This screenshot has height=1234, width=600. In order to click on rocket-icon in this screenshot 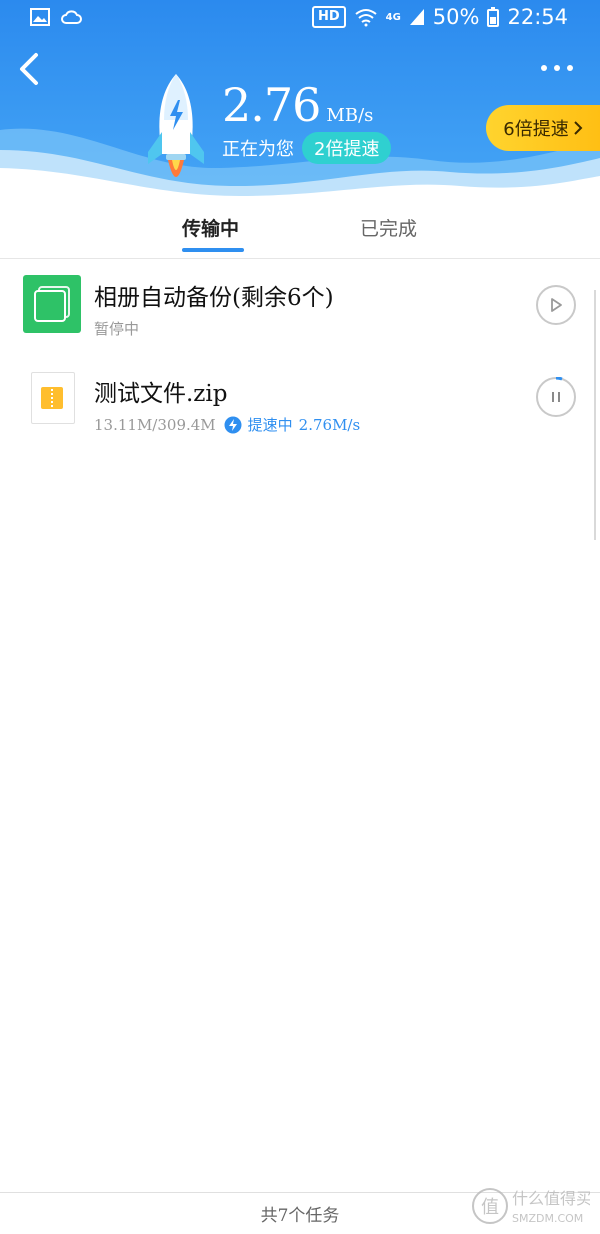, I will do `click(176, 125)`.